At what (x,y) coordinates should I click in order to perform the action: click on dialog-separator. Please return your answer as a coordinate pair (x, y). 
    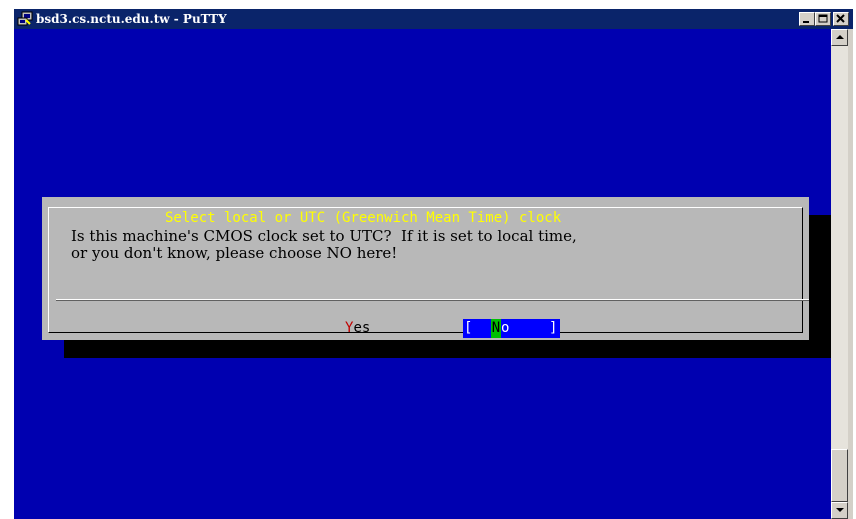
    Looking at the image, I should click on (432, 300).